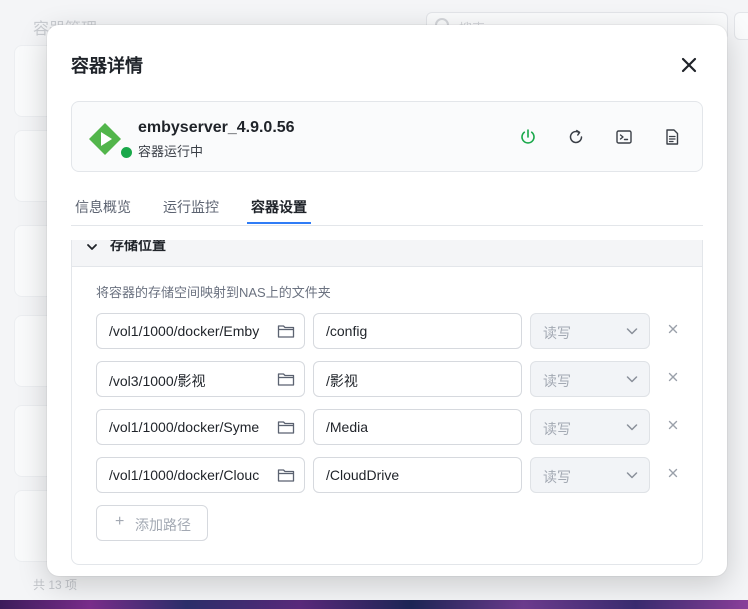 The height and width of the screenshot is (609, 748). What do you see at coordinates (184, 427) in the screenshot?
I see `host-path-value: /vol1/1000/docker/Syme` at bounding box center [184, 427].